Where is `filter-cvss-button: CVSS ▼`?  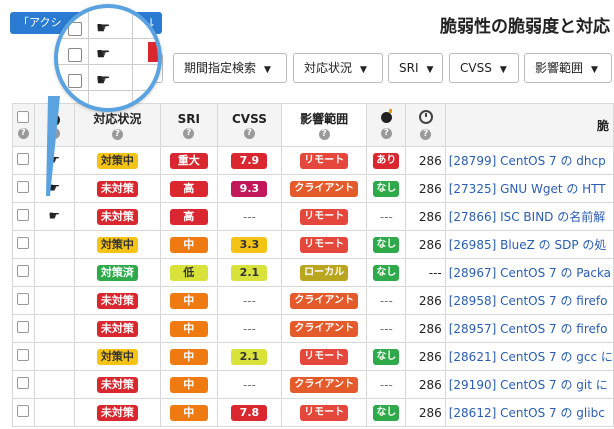
filter-cvss-button: CVSS ▼ is located at coordinates (484, 68).